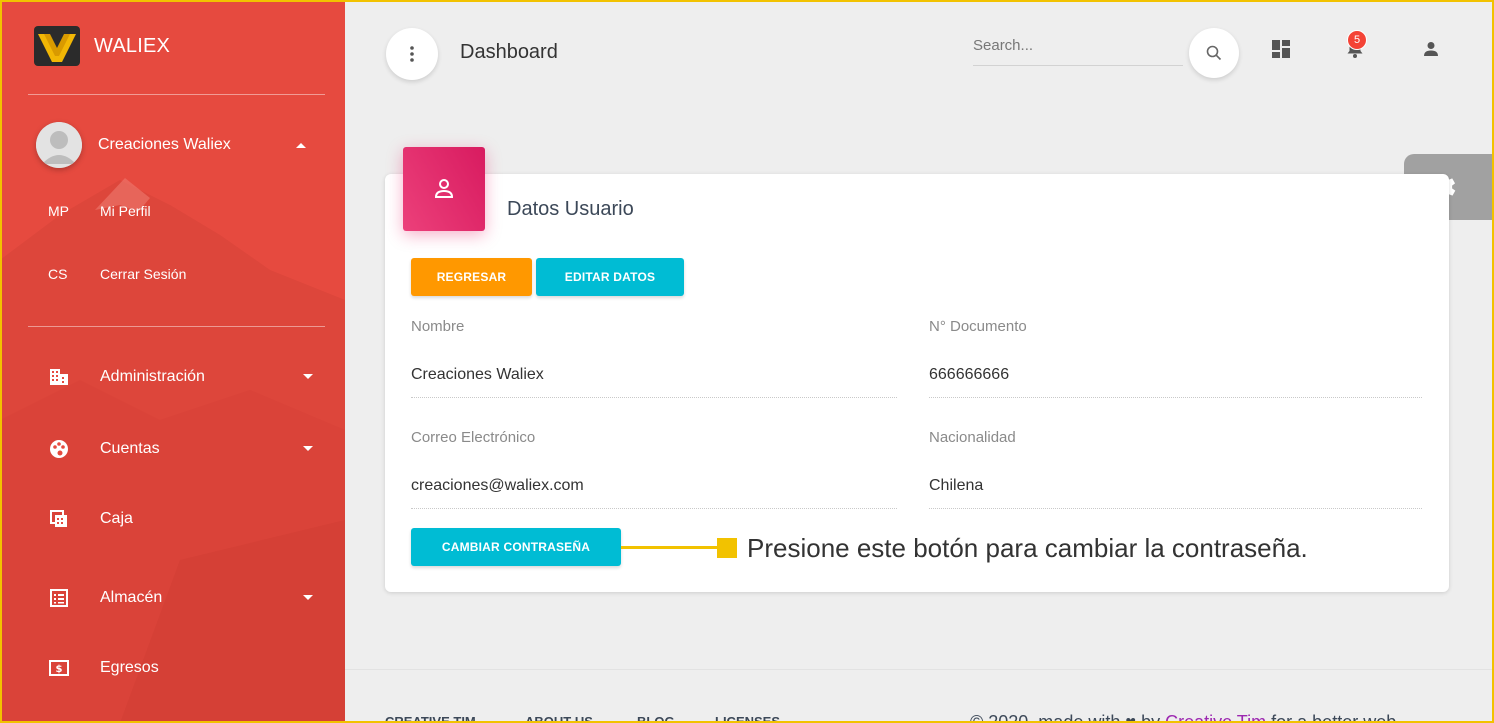 This screenshot has width=1494, height=723. I want to click on footer-link-licenses: LICENSES, so click(747, 718).